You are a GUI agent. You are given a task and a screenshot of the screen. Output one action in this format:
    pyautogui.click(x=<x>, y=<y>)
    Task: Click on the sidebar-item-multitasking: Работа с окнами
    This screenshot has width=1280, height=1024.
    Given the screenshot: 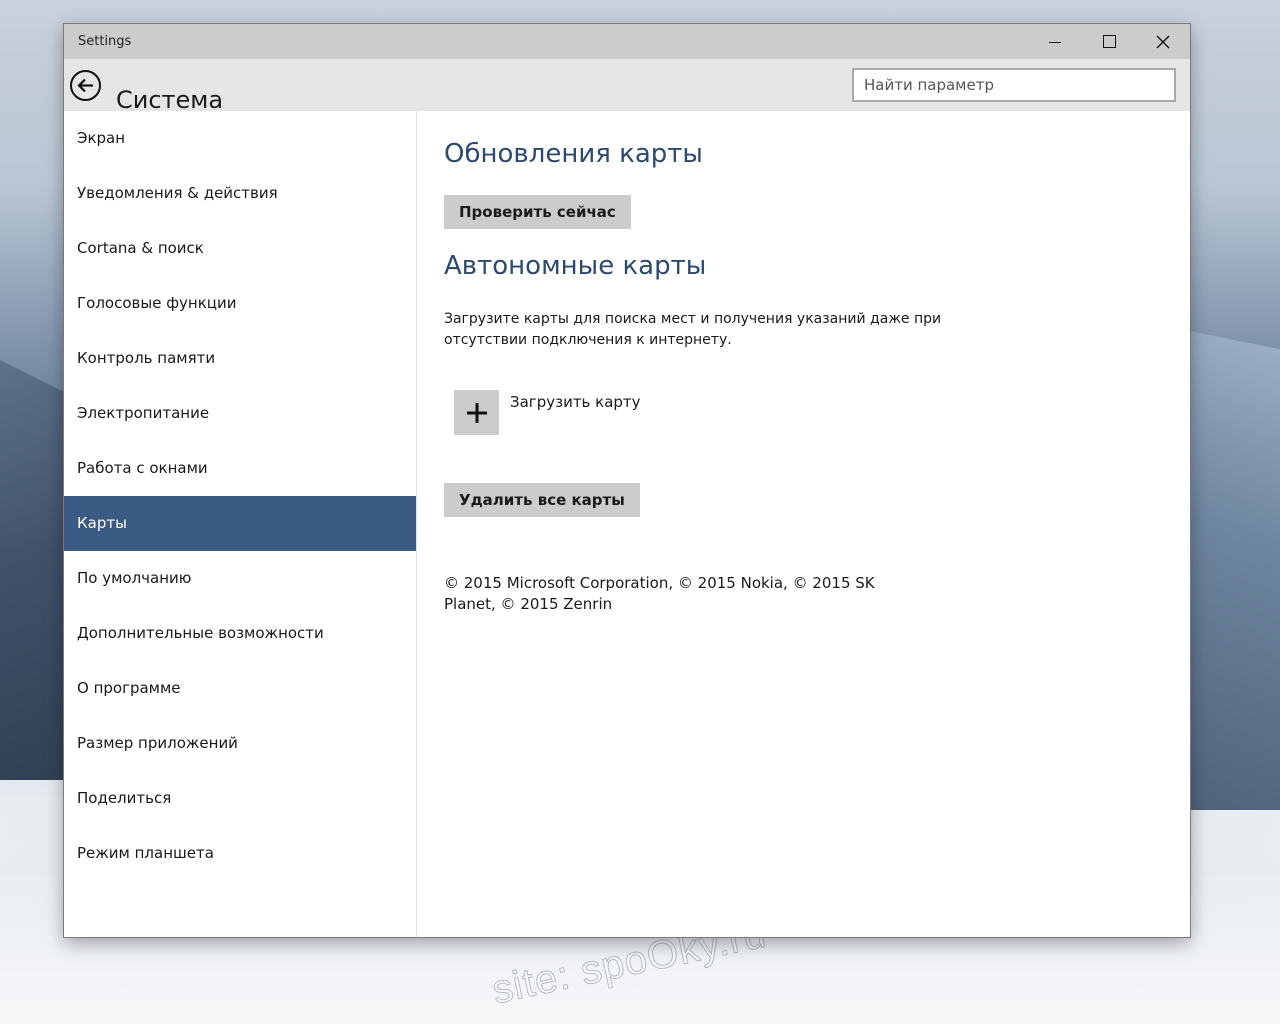 What is the action you would take?
    pyautogui.click(x=240, y=468)
    